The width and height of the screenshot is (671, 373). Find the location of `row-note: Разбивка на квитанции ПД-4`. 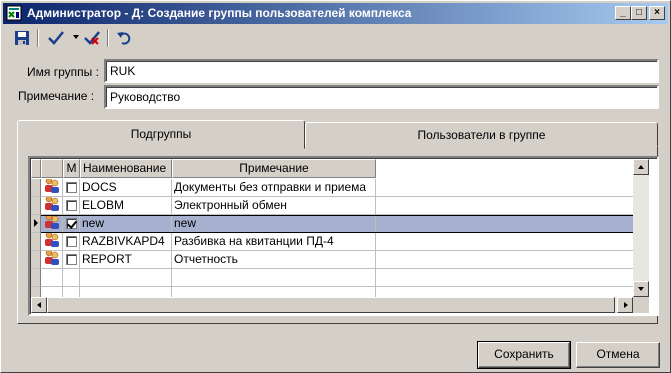

row-note: Разбивка на квитанции ПД-4 is located at coordinates (274, 242).